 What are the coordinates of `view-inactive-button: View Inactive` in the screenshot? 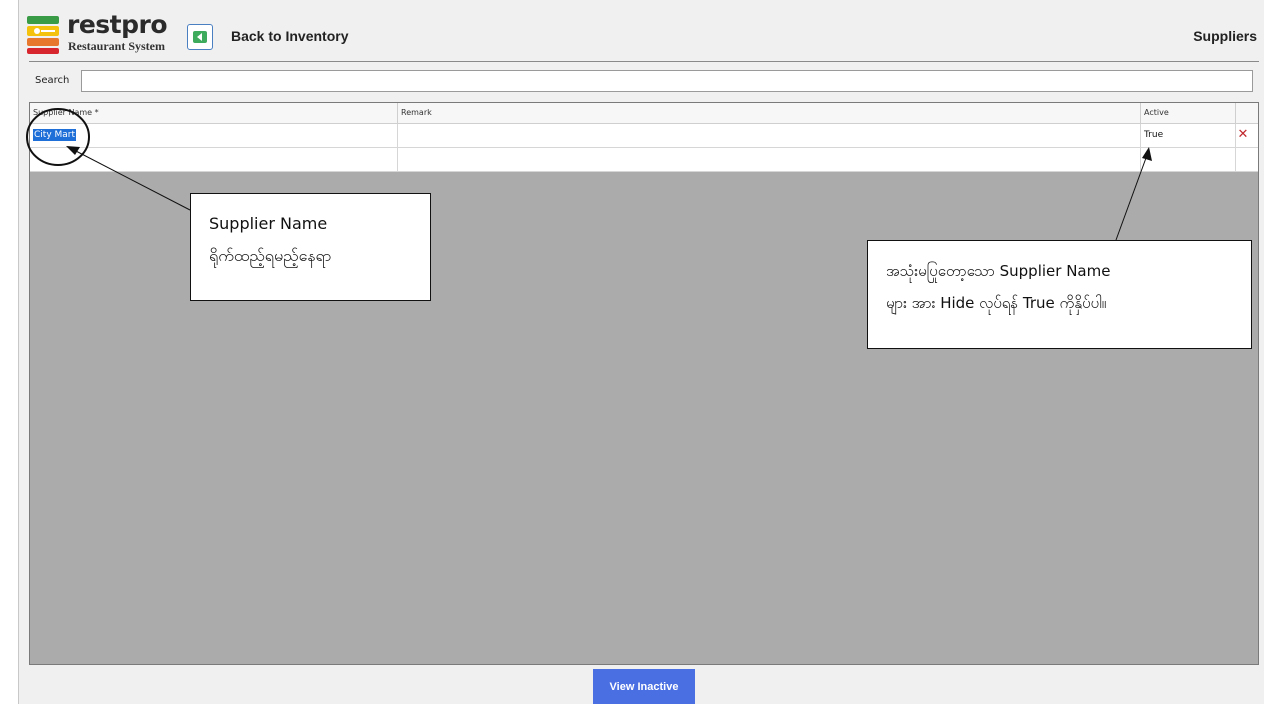 It's located at (644, 686).